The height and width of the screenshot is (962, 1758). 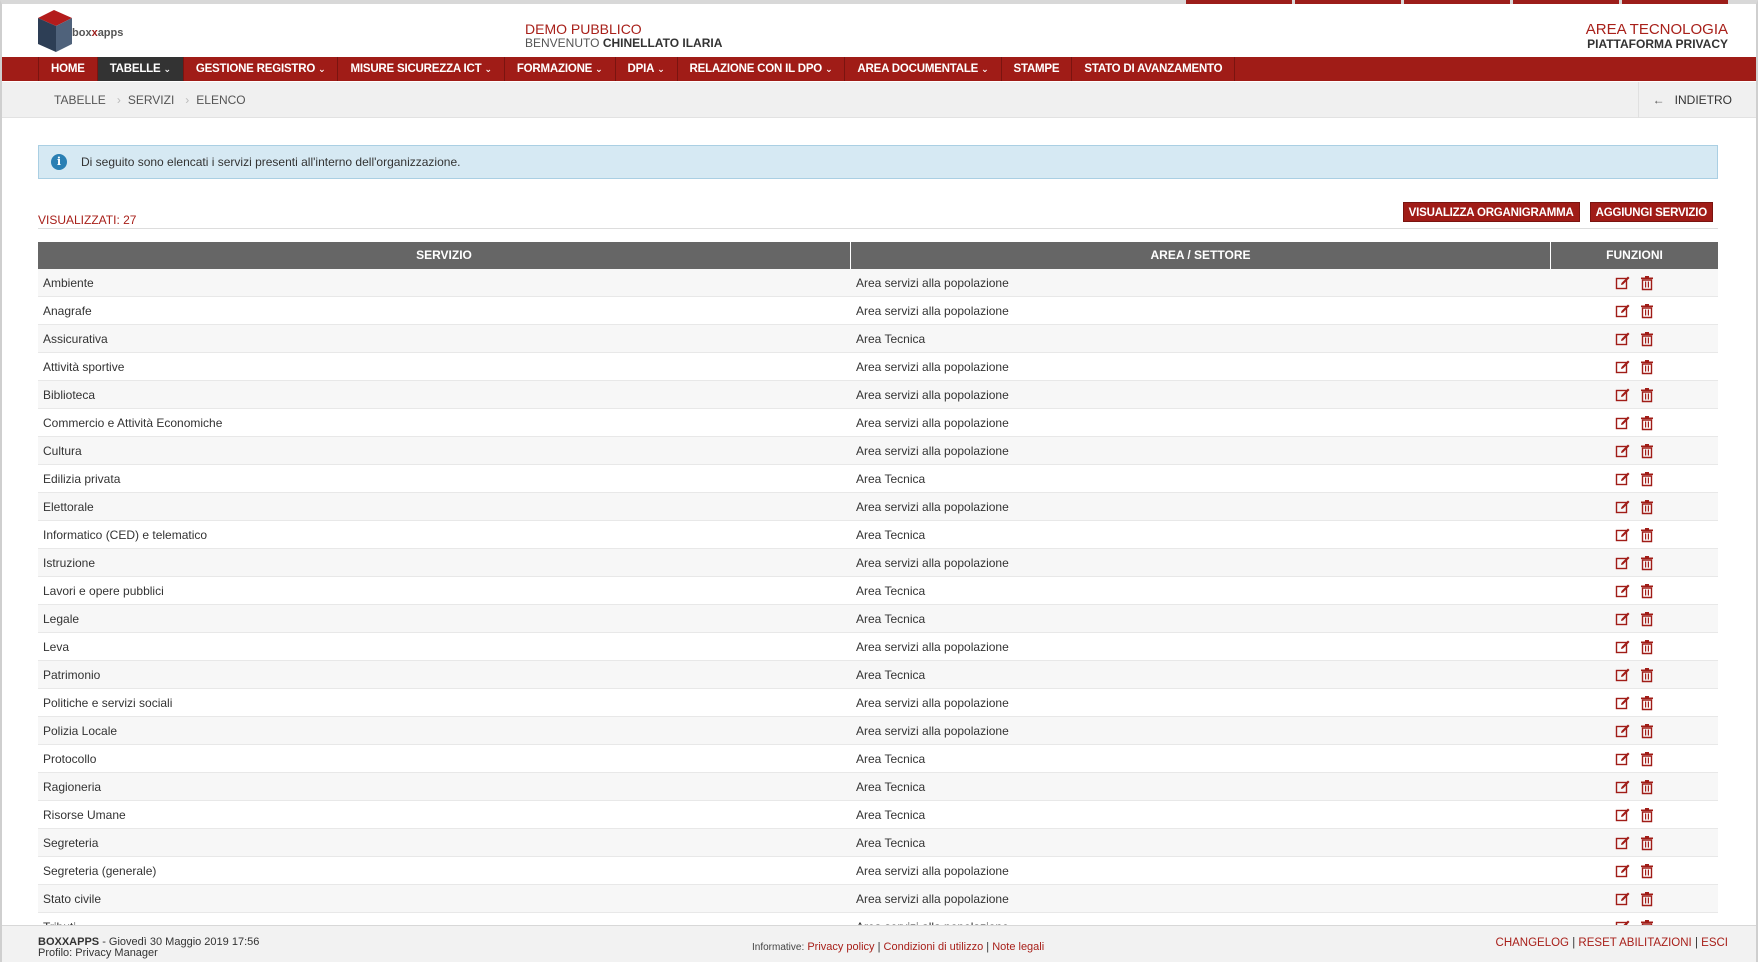 What do you see at coordinates (1154, 69) in the screenshot?
I see `nav-item-stato-di-avanzamento: STATO DI AVANZAMENTO` at bounding box center [1154, 69].